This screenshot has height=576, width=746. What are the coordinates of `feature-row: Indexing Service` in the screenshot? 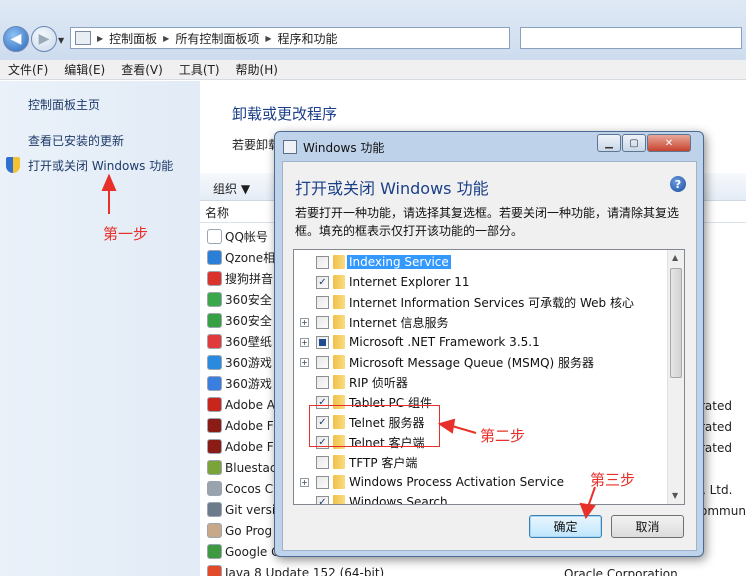 It's located at (481, 262).